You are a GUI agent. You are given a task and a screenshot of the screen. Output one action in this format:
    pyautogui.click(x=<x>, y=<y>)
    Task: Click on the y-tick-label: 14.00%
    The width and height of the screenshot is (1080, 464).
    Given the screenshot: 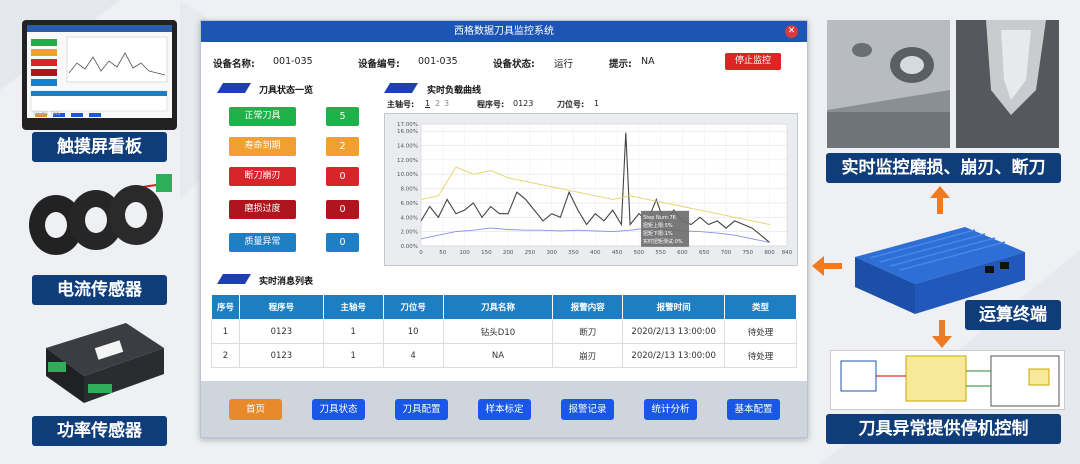 What is the action you would take?
    pyautogui.click(x=407, y=147)
    